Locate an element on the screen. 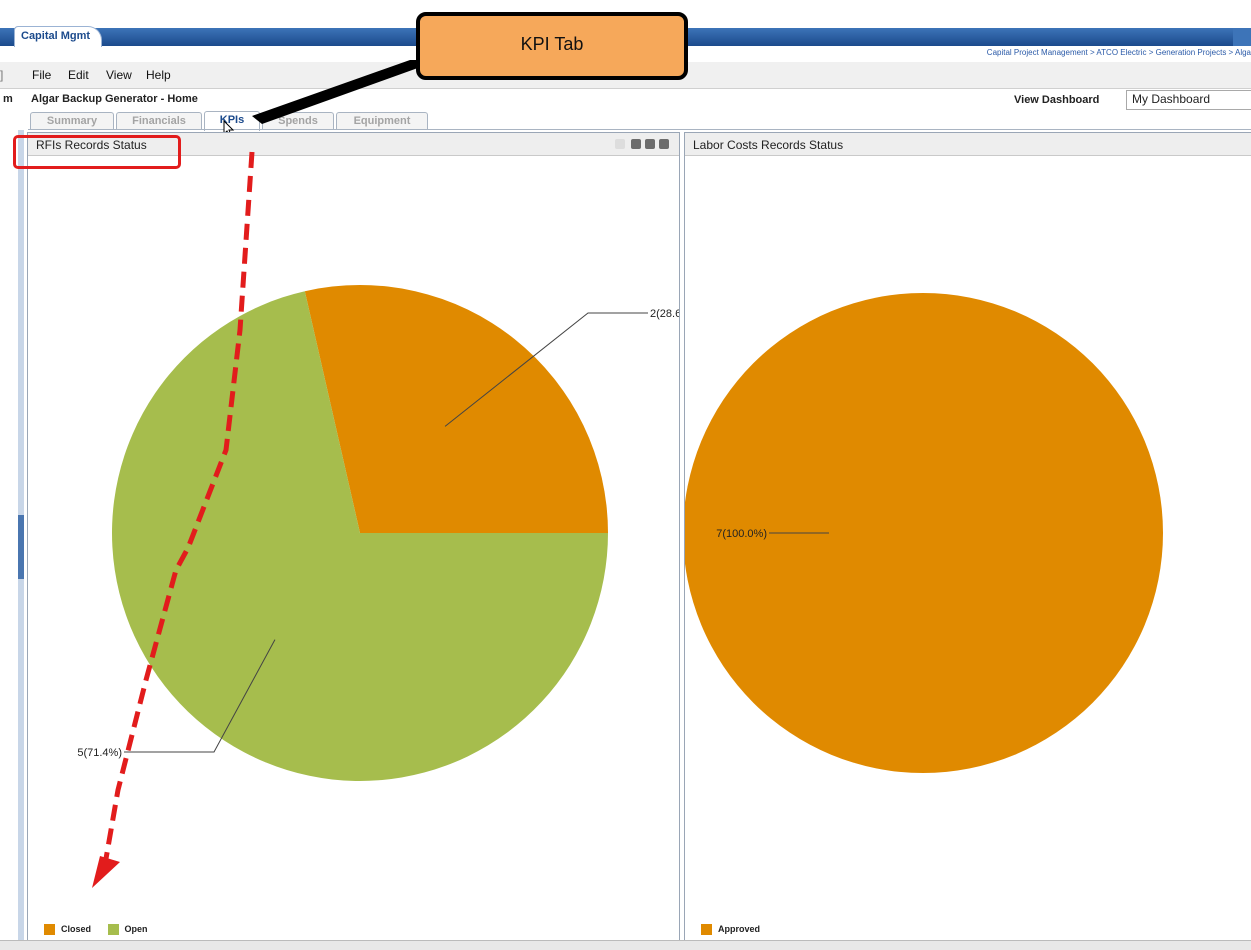 The image size is (1251, 950). kpi-callout-text: KPI Tab is located at coordinates (552, 44).